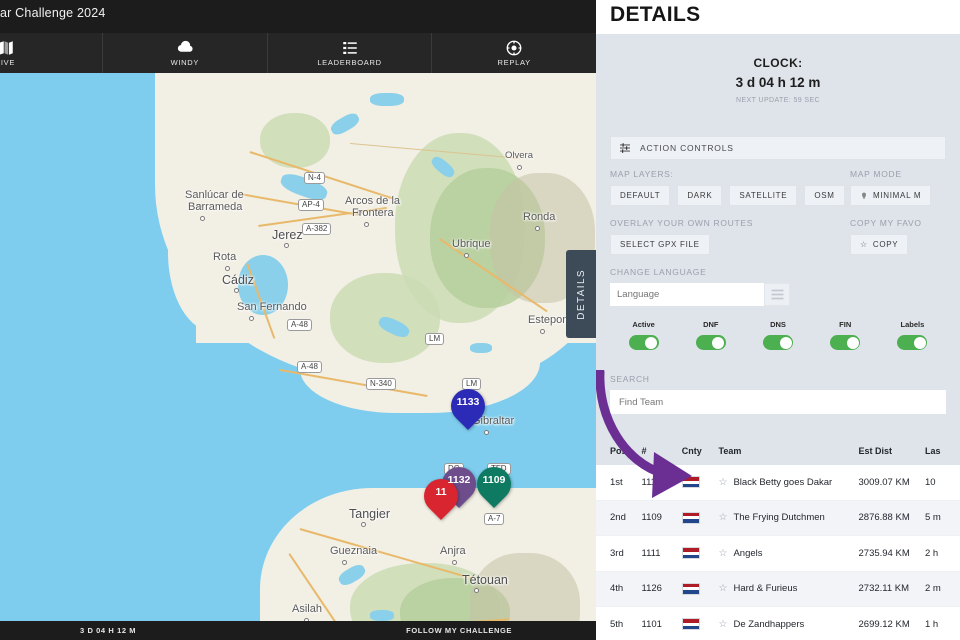 The height and width of the screenshot is (640, 960). What do you see at coordinates (616, 482) in the screenshot?
I see `cell-position: 1st` at bounding box center [616, 482].